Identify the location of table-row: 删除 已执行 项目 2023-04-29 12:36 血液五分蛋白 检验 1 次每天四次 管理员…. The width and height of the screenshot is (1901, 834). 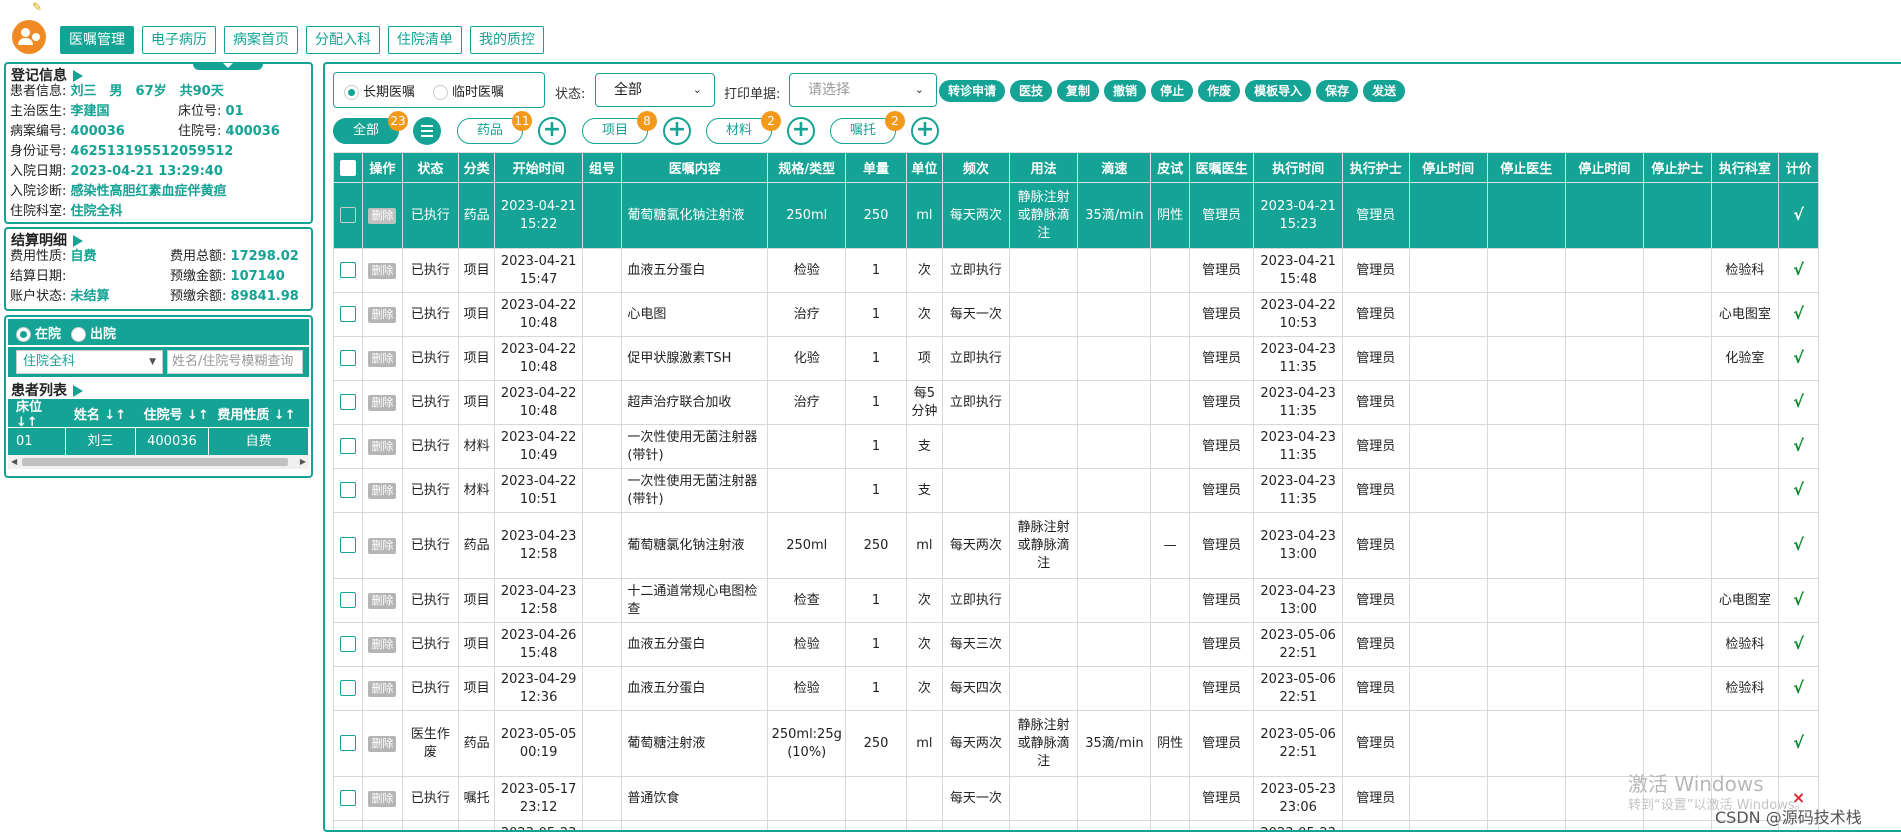
(1076, 688).